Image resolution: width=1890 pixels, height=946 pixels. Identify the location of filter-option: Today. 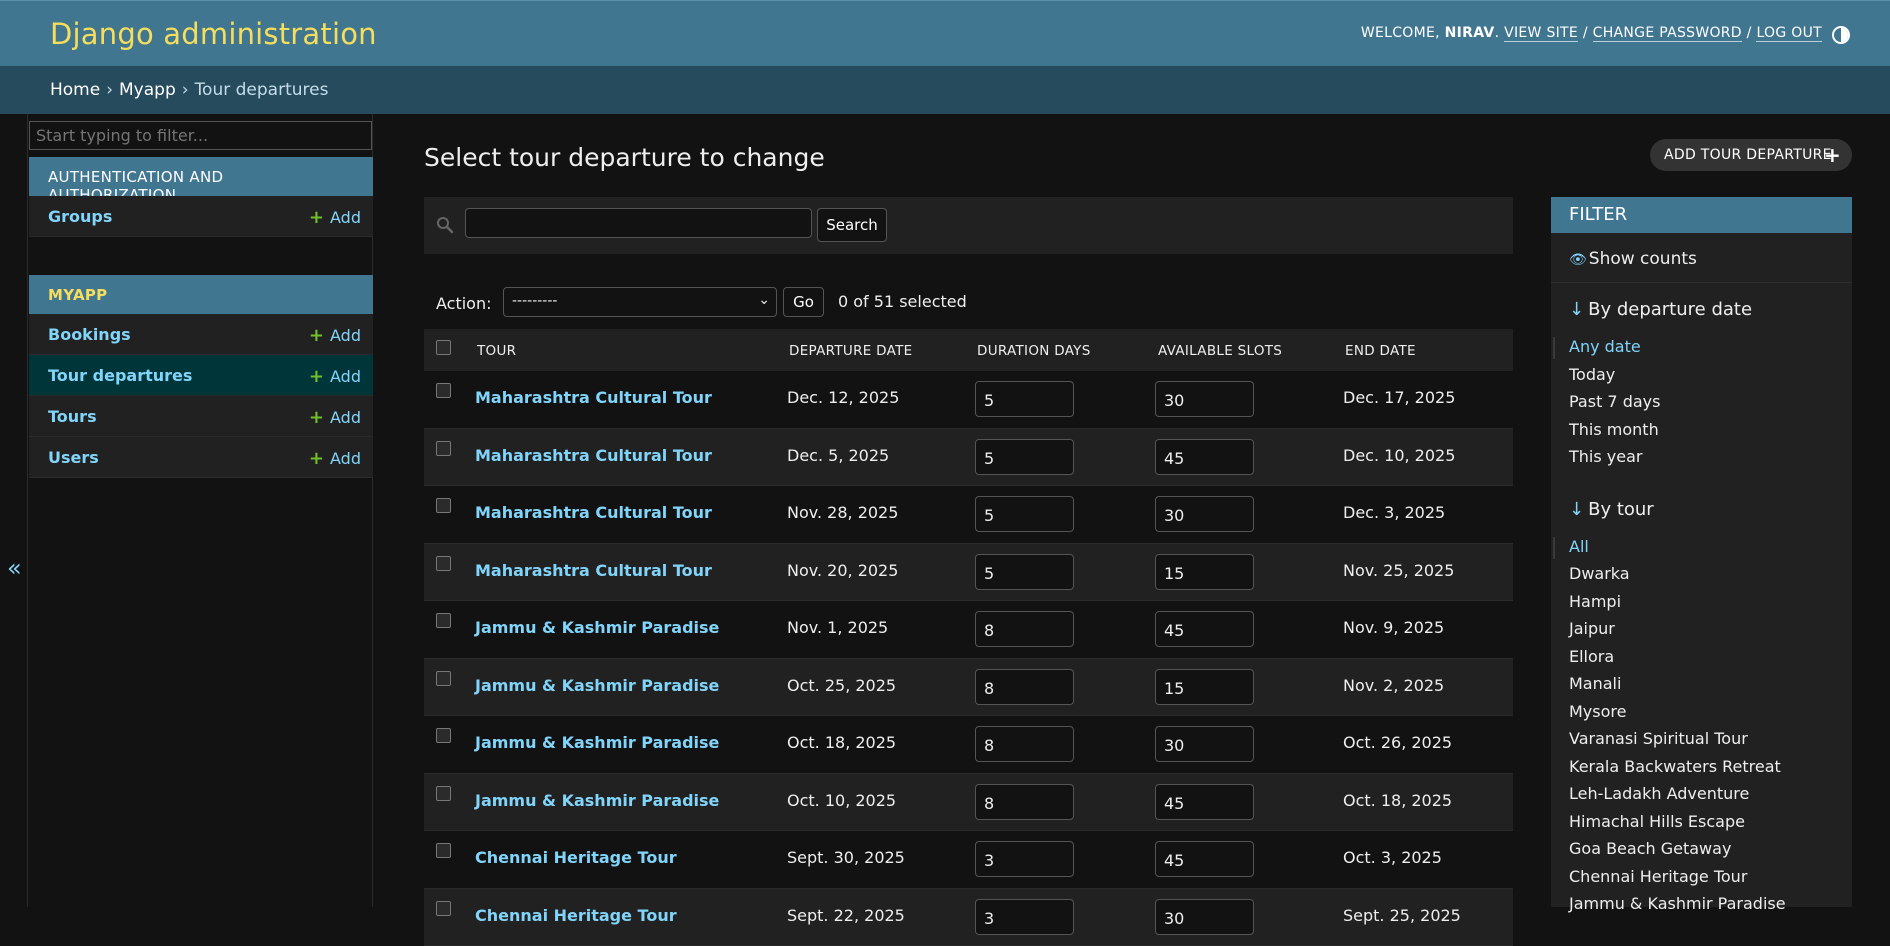
(1592, 374).